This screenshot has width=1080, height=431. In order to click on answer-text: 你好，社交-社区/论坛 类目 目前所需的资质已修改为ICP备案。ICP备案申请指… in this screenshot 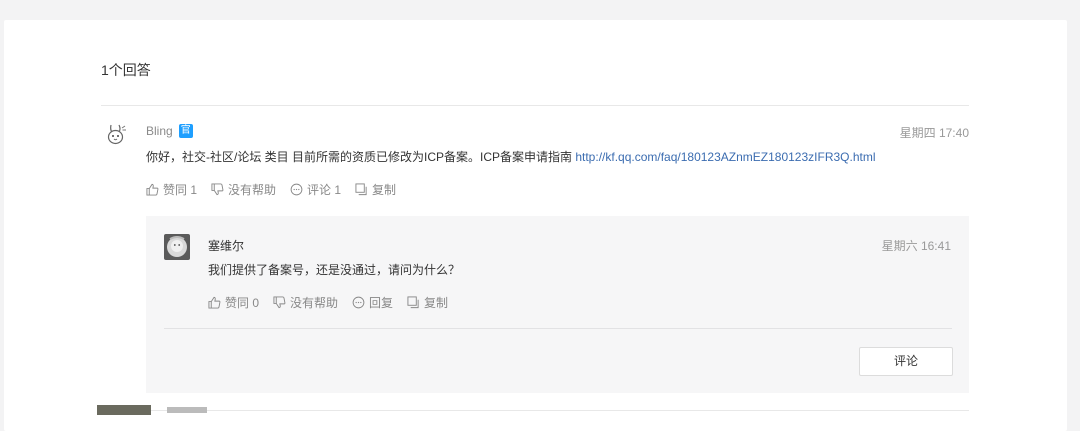, I will do `click(511, 156)`.